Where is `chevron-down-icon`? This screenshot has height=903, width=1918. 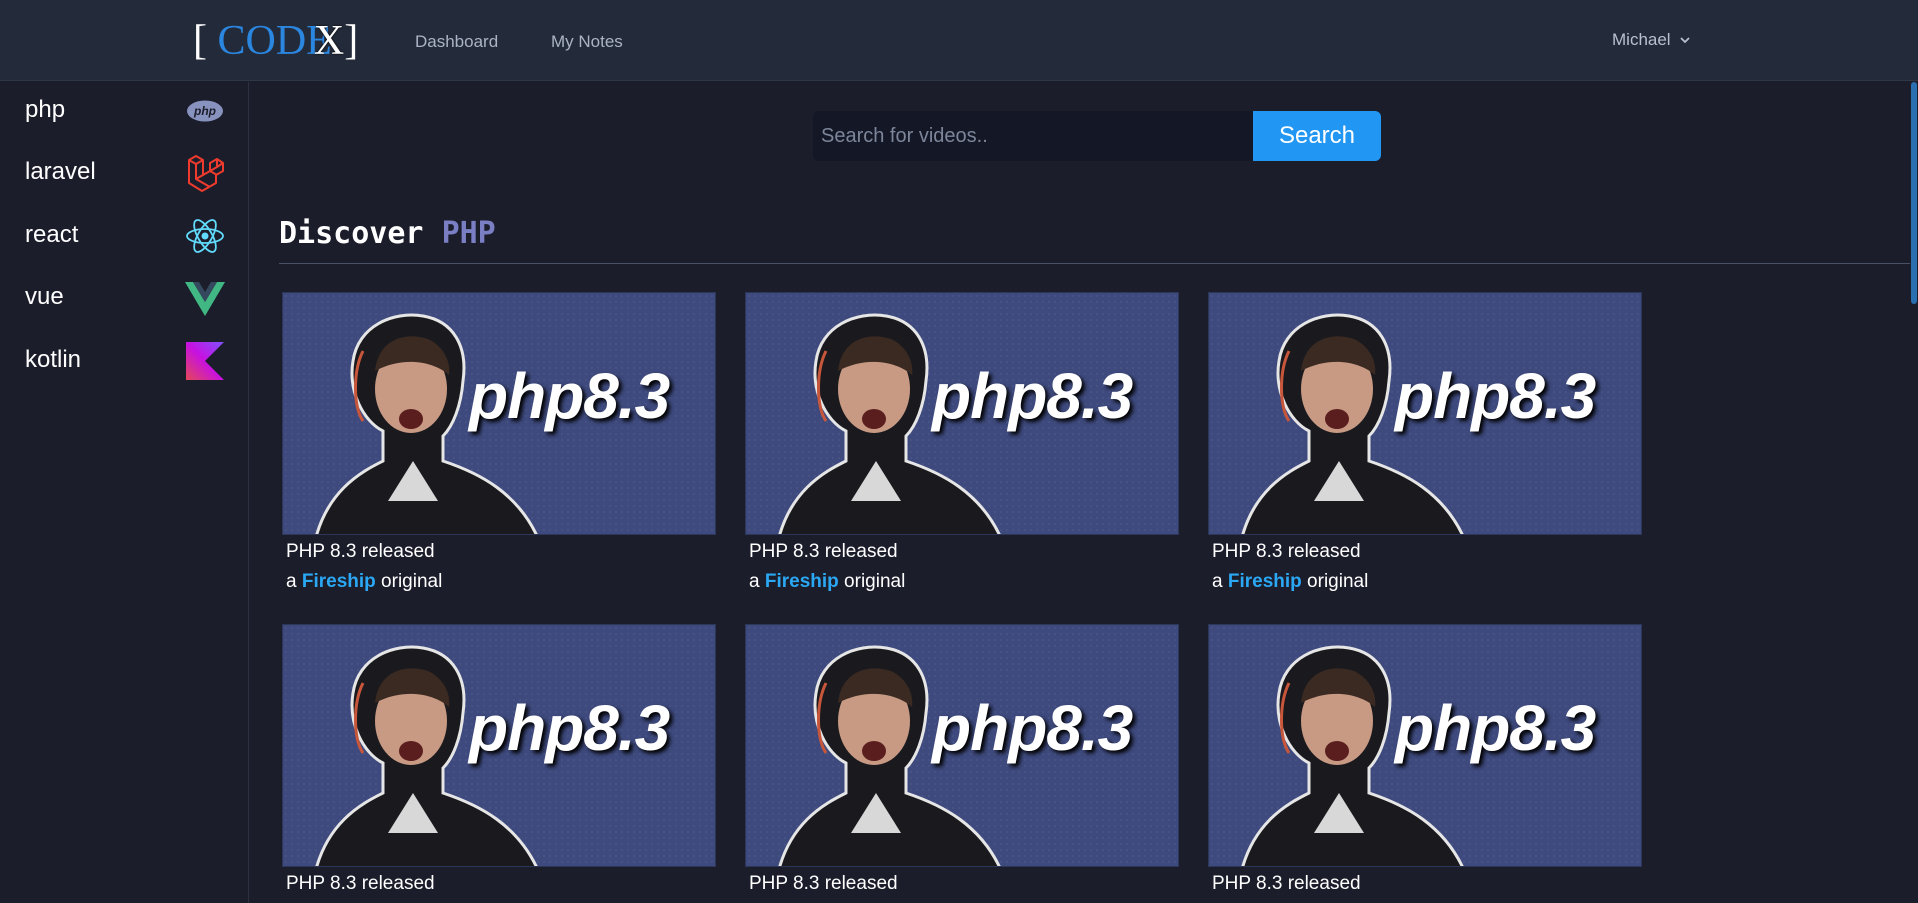
chevron-down-icon is located at coordinates (1684, 40).